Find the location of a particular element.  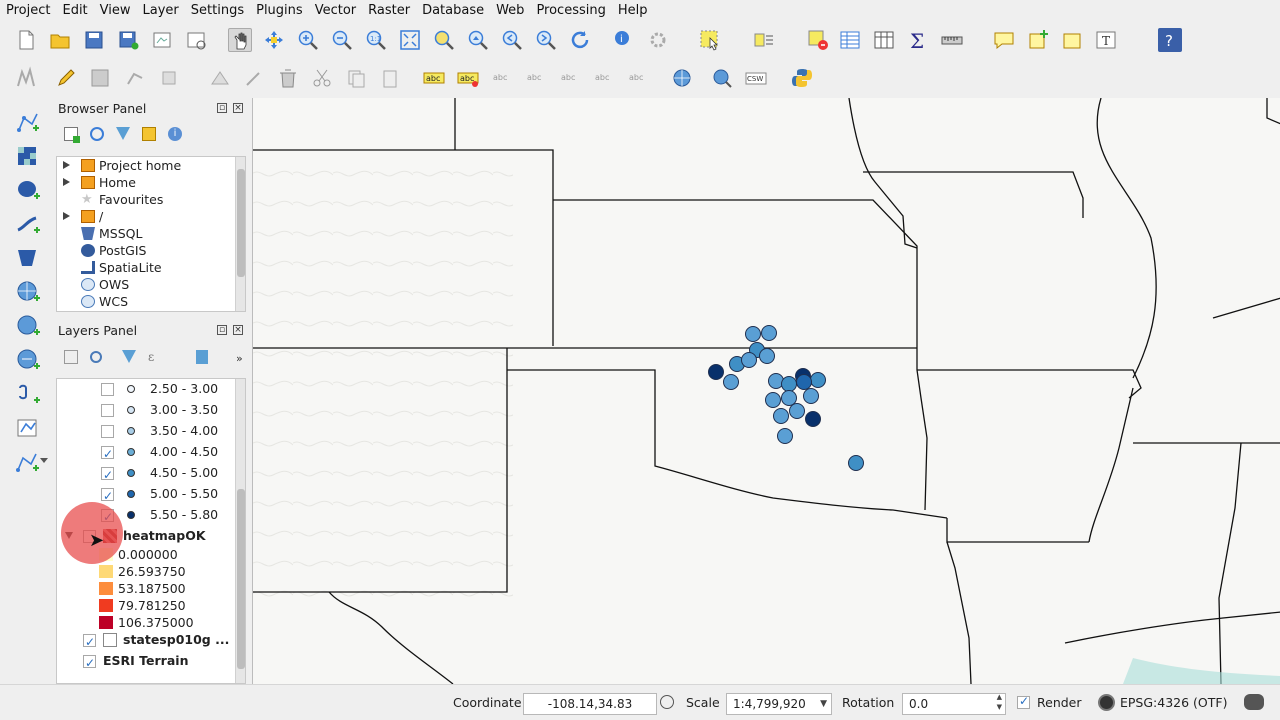

browser-item-favourites: ★ Favourites is located at coordinates (147, 199).